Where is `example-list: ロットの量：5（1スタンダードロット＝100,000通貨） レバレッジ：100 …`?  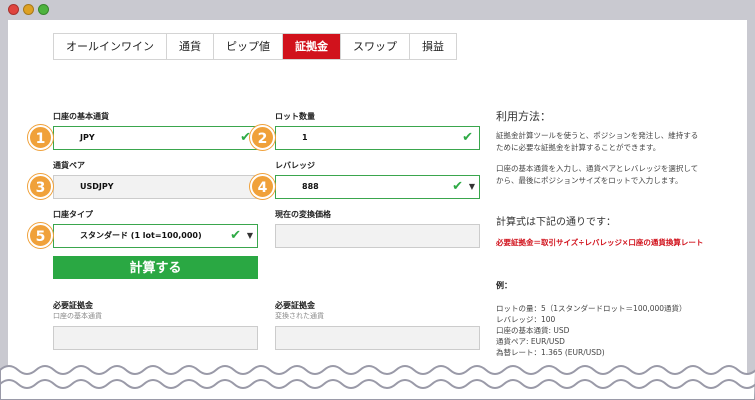
example-list: ロットの量：5（1スタンダードロット＝100,000通貨） レバレッジ：100 … is located at coordinates (591, 330).